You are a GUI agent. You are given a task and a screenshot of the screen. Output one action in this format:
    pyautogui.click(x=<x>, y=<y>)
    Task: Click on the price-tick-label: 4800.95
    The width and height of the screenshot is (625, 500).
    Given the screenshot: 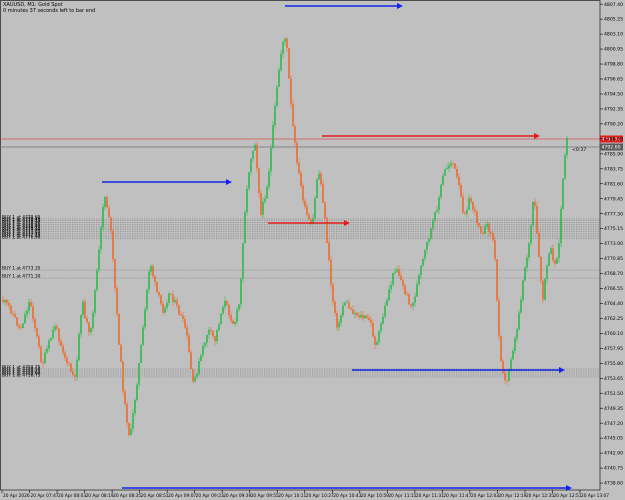 What is the action you would take?
    pyautogui.click(x=613, y=50)
    